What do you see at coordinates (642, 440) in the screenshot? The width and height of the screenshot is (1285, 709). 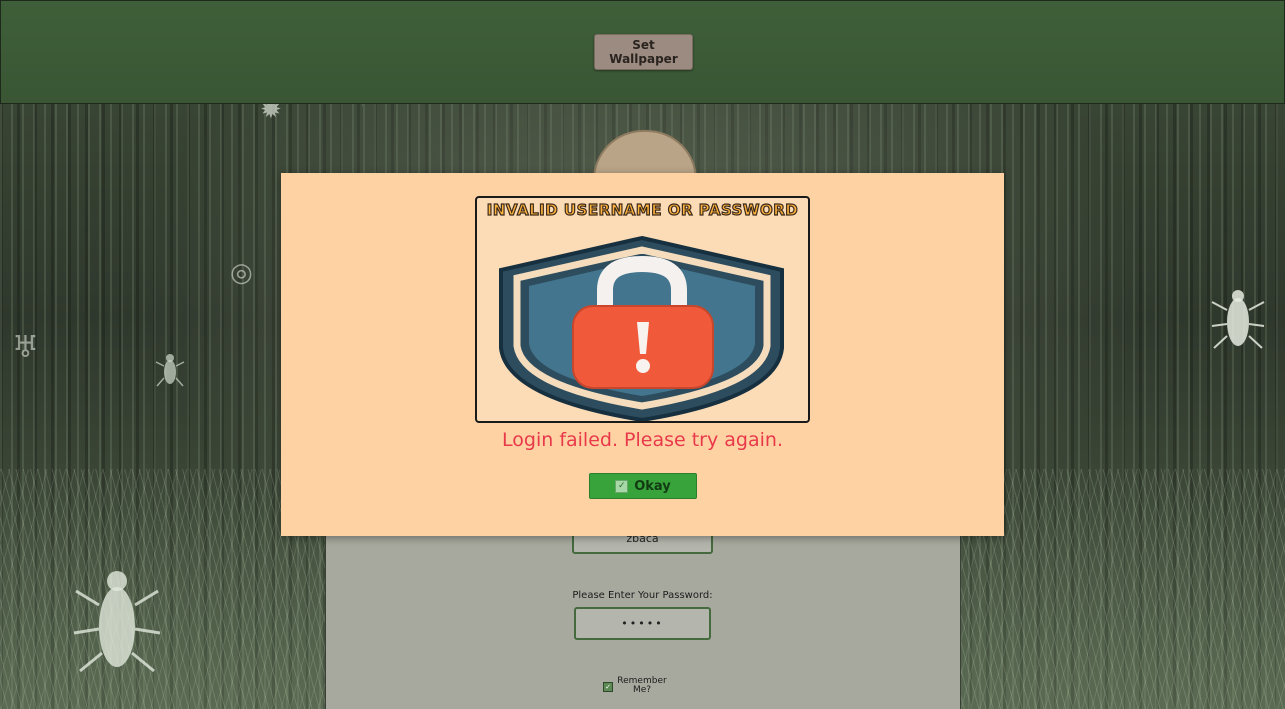 I see `error-message: Login failed. Please try again.` at bounding box center [642, 440].